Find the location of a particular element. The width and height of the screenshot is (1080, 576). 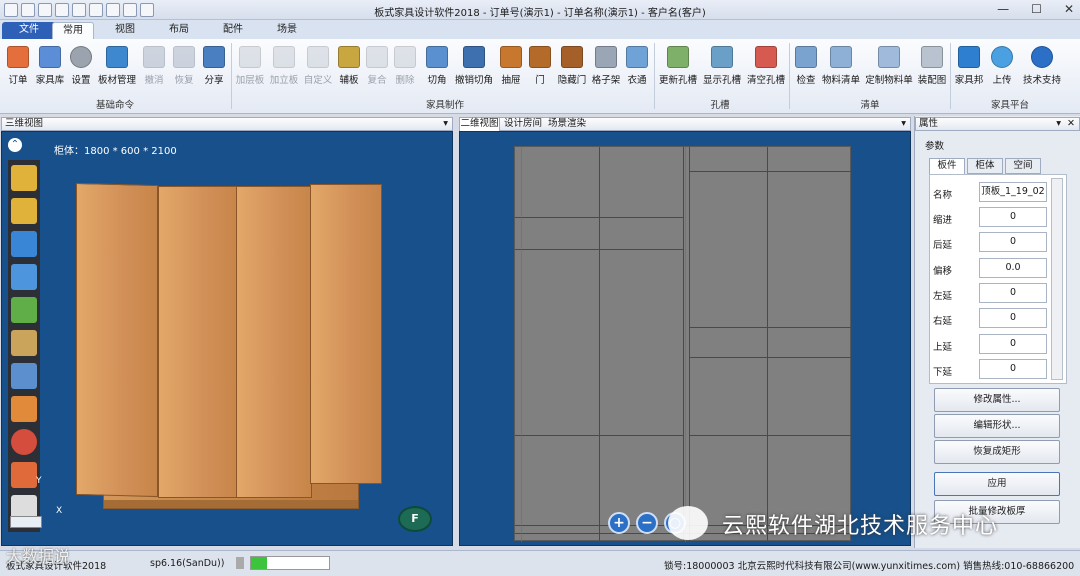

tab-scene: 场景 is located at coordinates (287, 30).